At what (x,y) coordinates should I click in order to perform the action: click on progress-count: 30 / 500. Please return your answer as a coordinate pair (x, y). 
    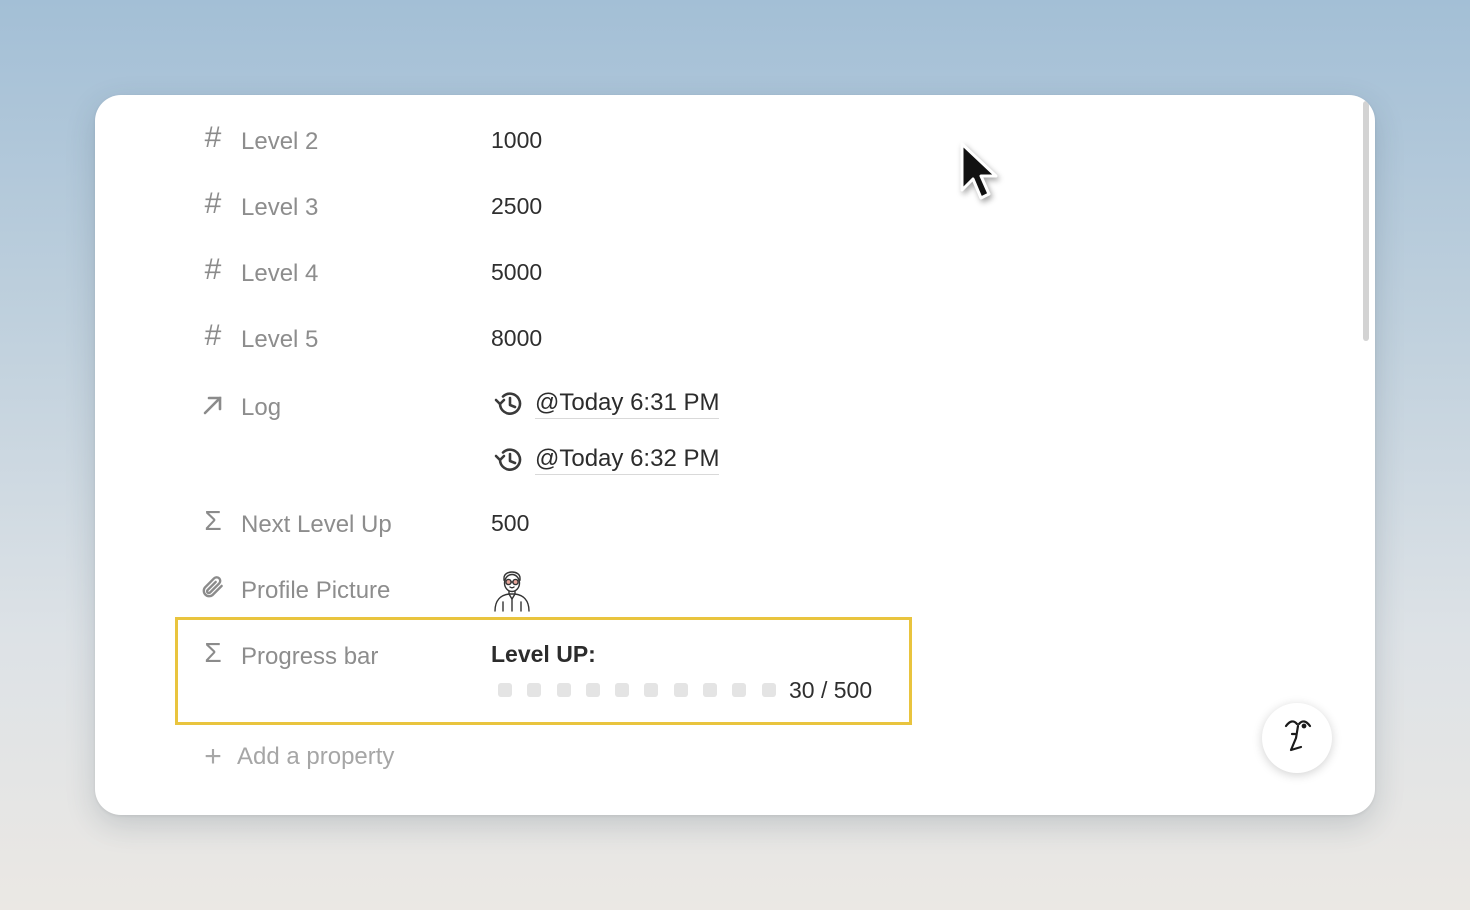
    Looking at the image, I should click on (831, 690).